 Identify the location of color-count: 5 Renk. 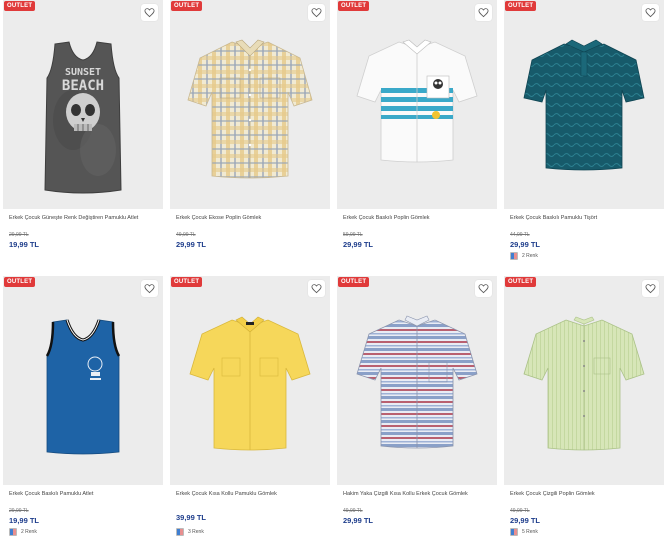
(530, 532).